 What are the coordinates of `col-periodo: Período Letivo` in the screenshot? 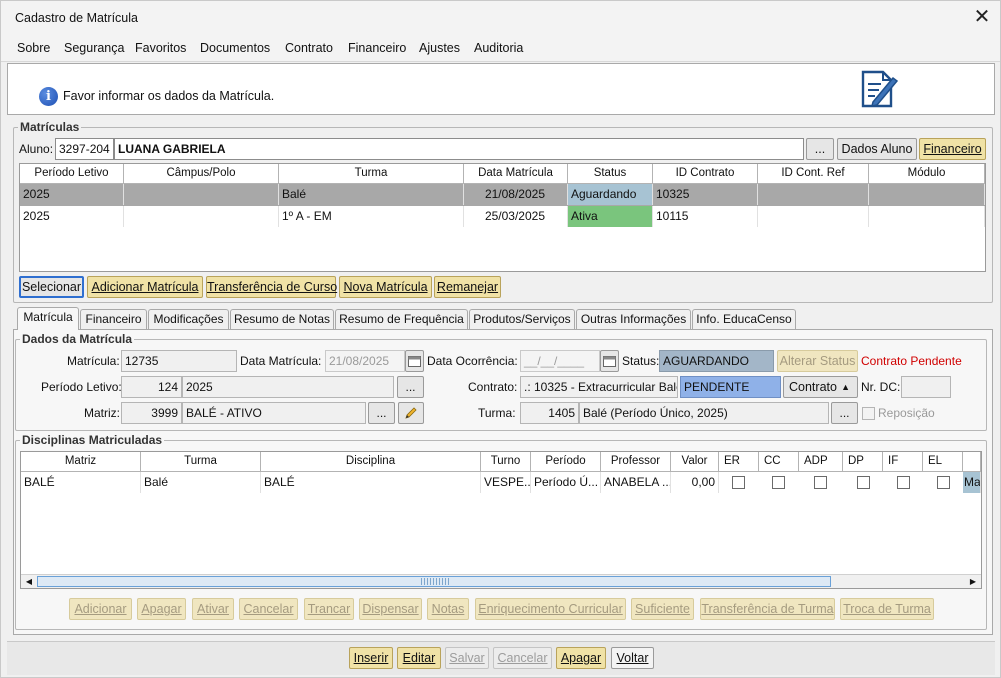 It's located at (72, 174).